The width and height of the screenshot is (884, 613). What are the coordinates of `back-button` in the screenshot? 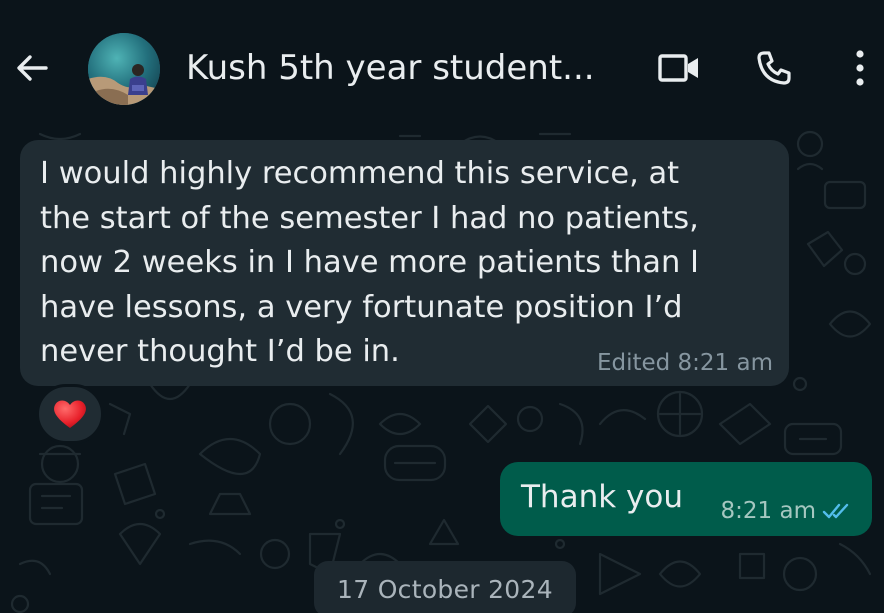 It's located at (32, 68).